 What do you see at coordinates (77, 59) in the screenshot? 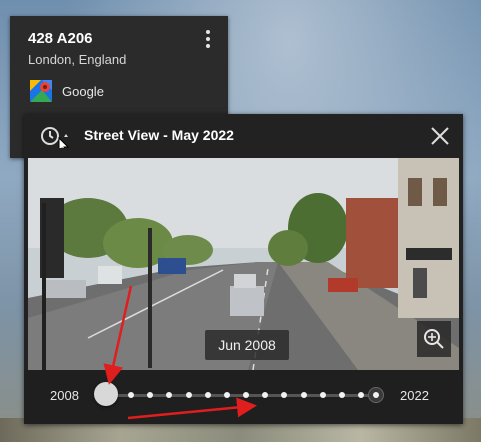
I see `place-subtitle: London, England` at bounding box center [77, 59].